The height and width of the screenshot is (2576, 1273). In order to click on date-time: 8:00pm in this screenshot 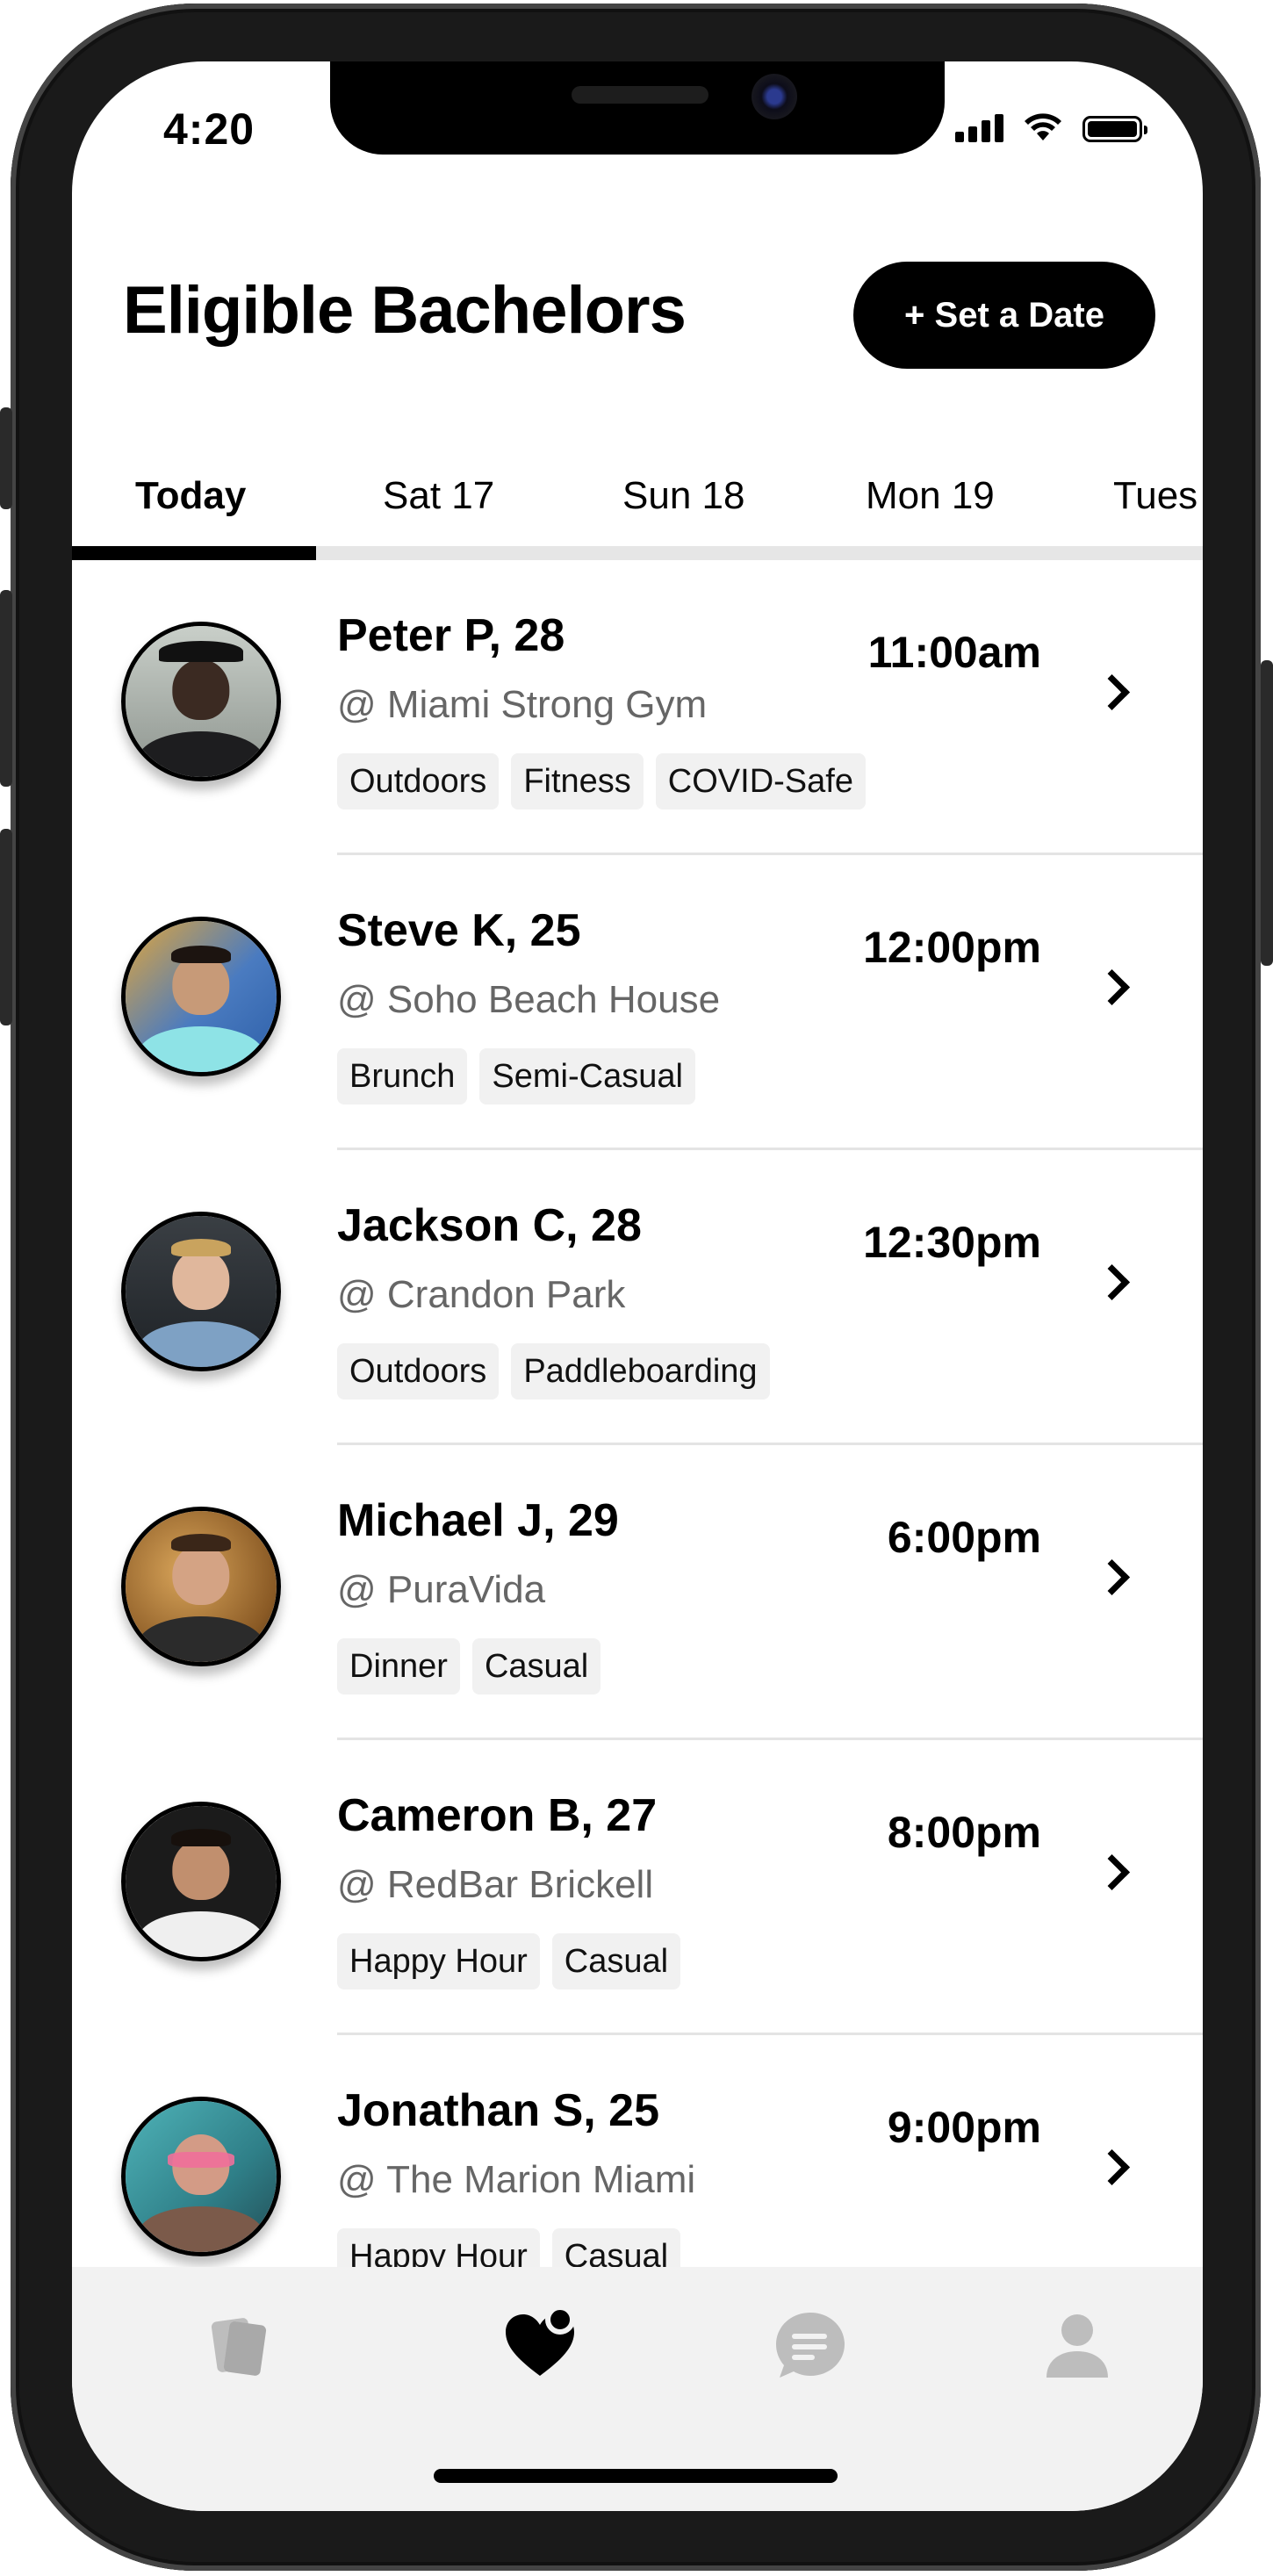, I will do `click(964, 1832)`.